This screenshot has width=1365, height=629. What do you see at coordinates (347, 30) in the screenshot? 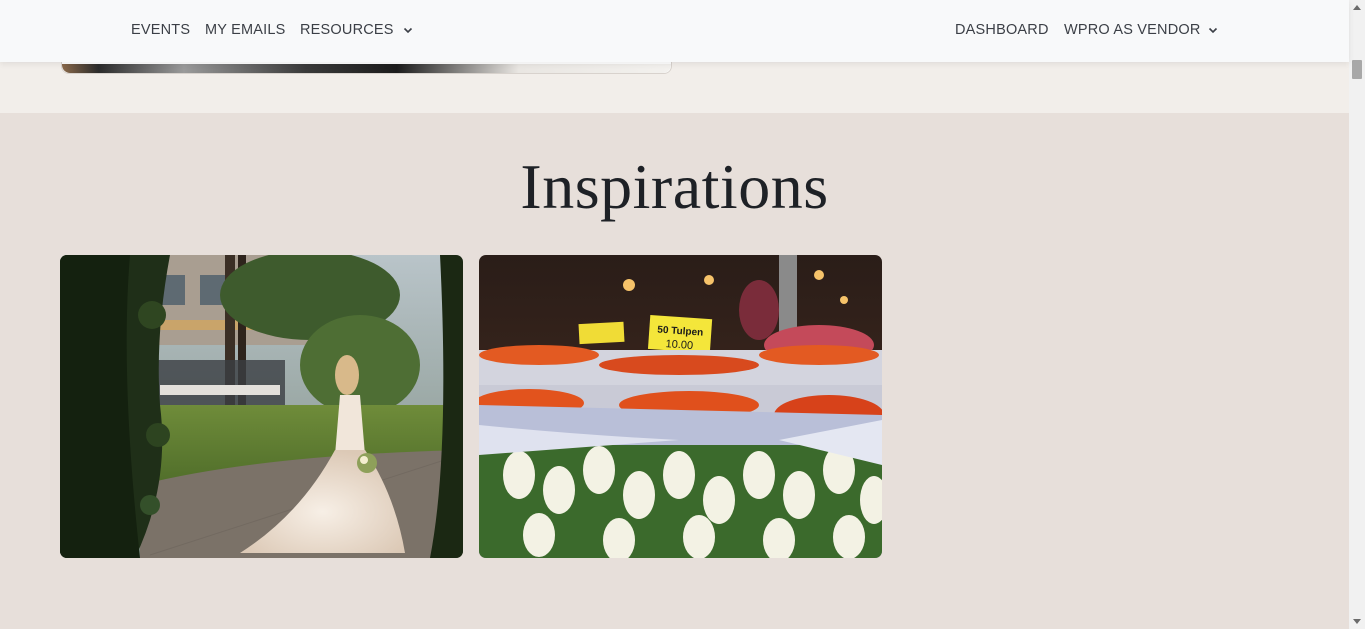
I see `nav-resources-label: RESOURCES` at bounding box center [347, 30].